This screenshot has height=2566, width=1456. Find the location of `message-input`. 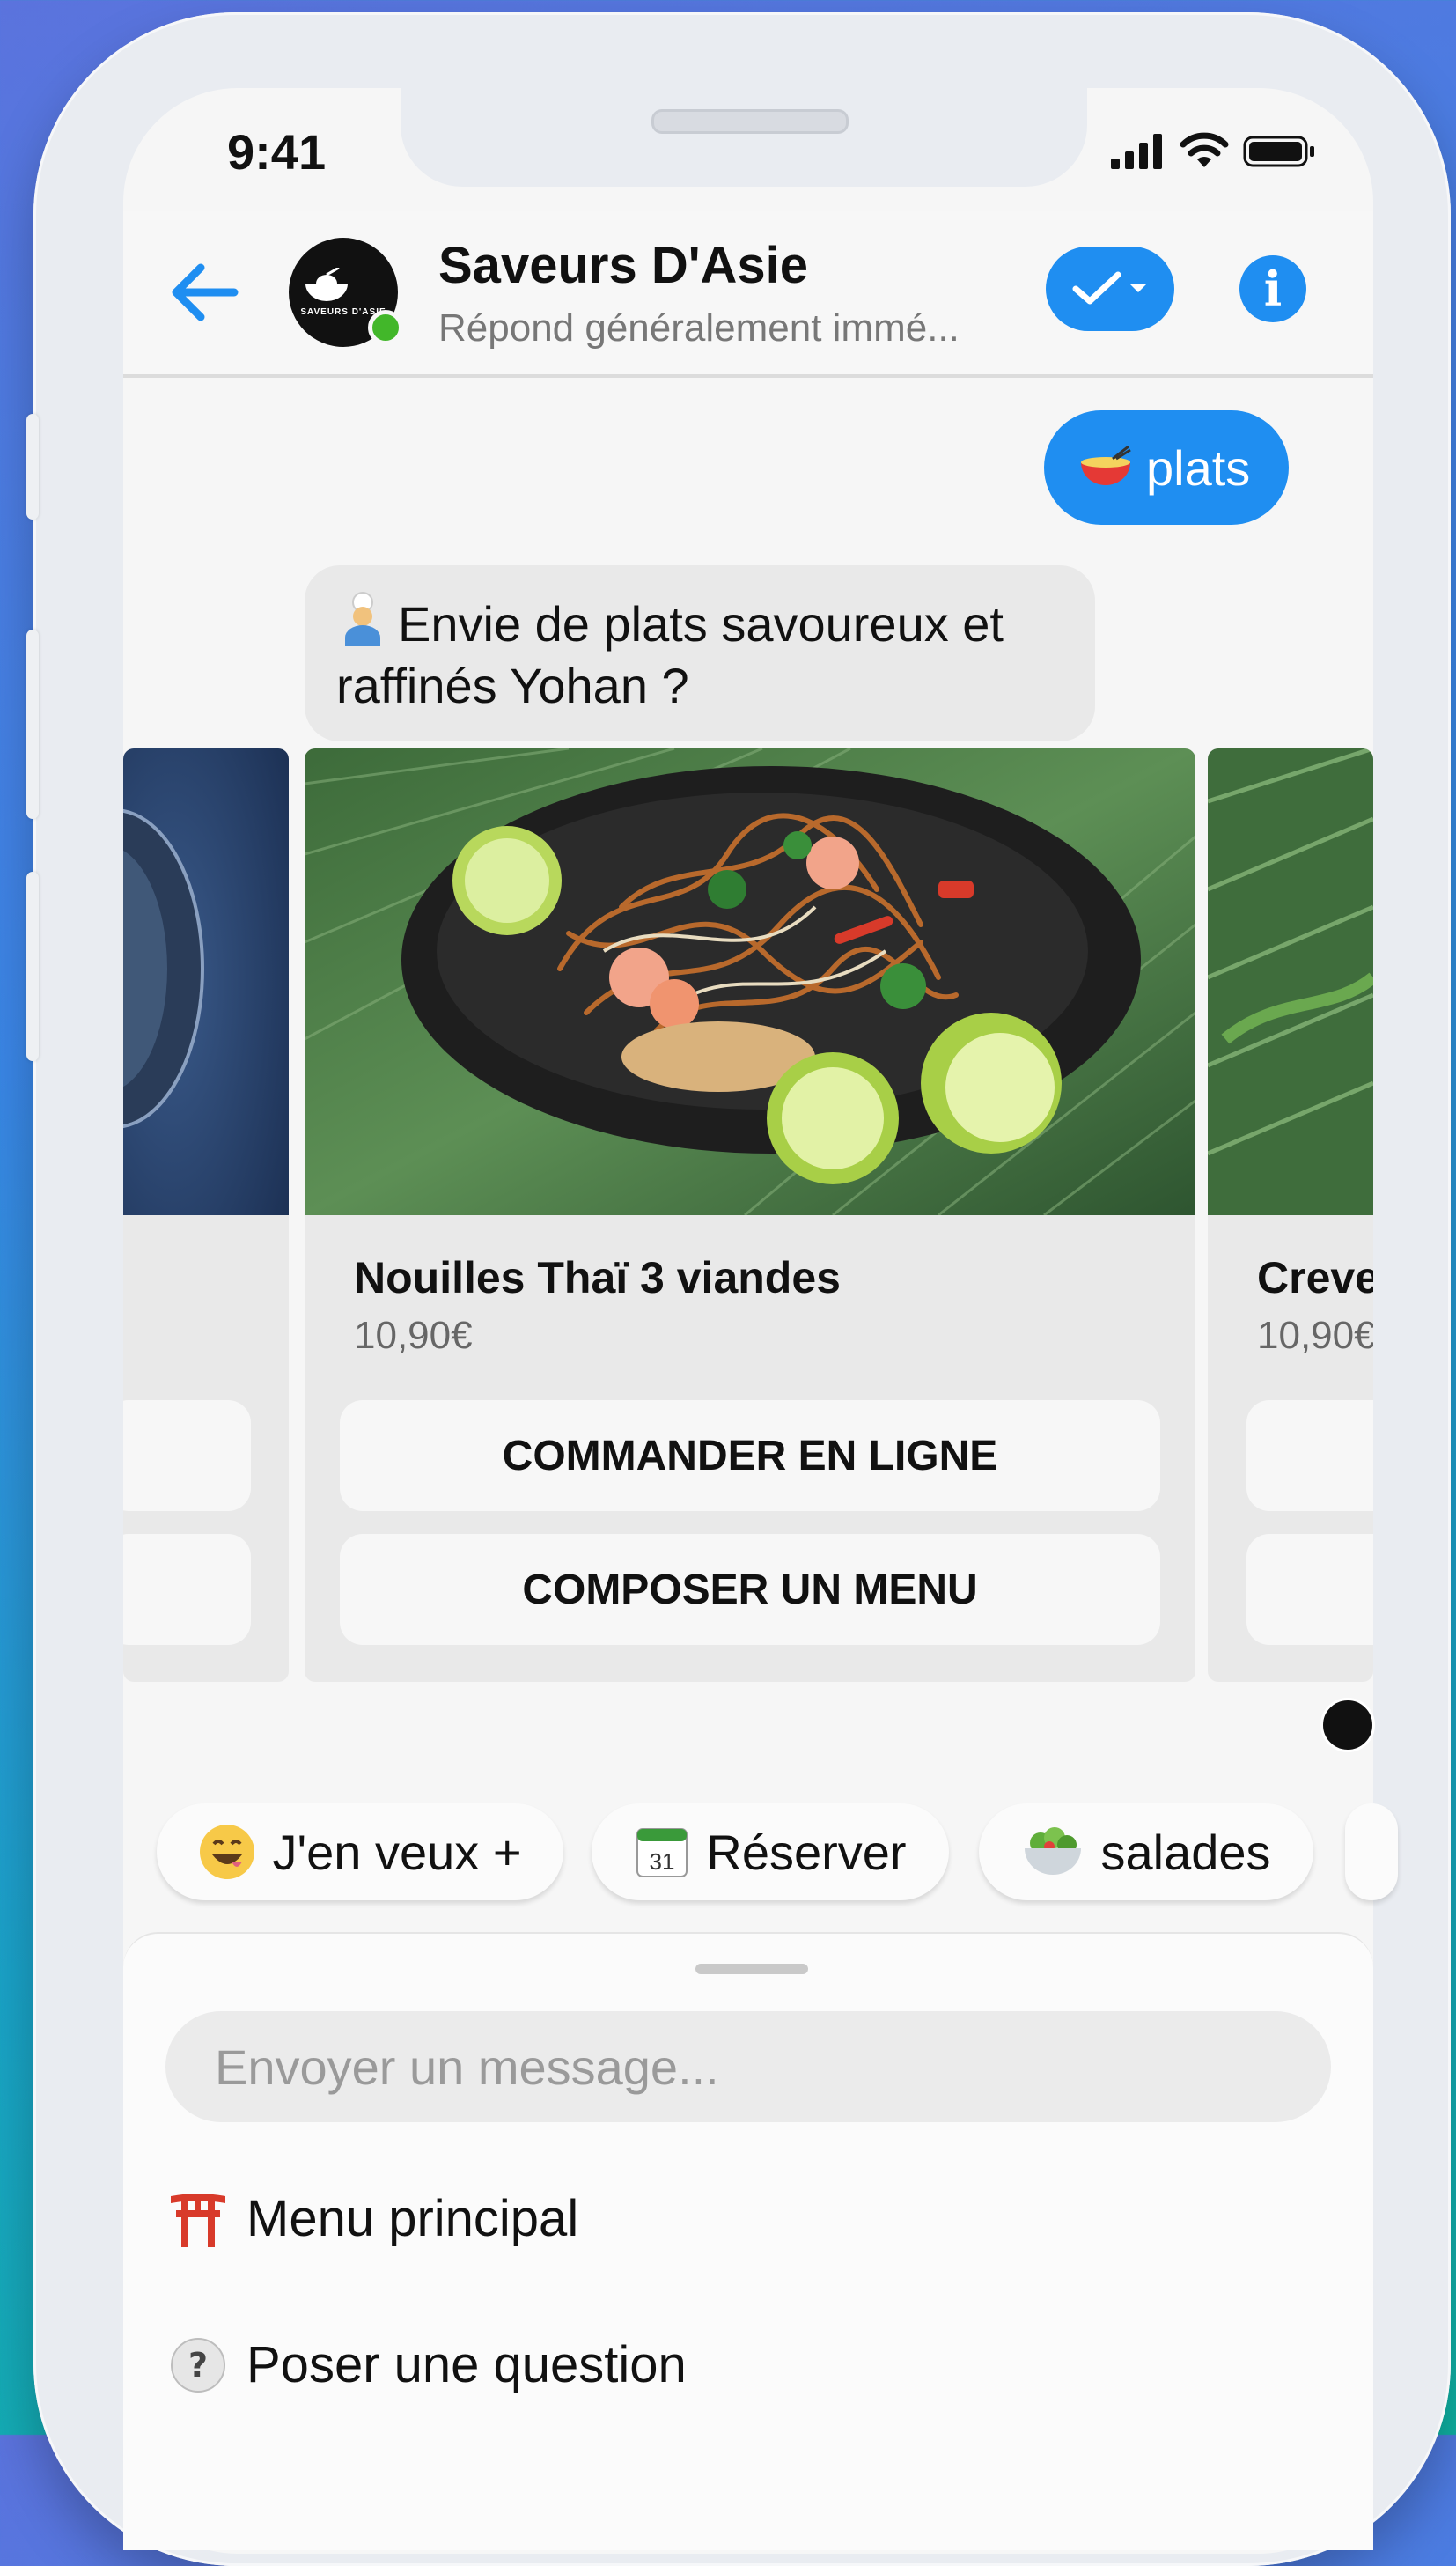

message-input is located at coordinates (748, 2066).